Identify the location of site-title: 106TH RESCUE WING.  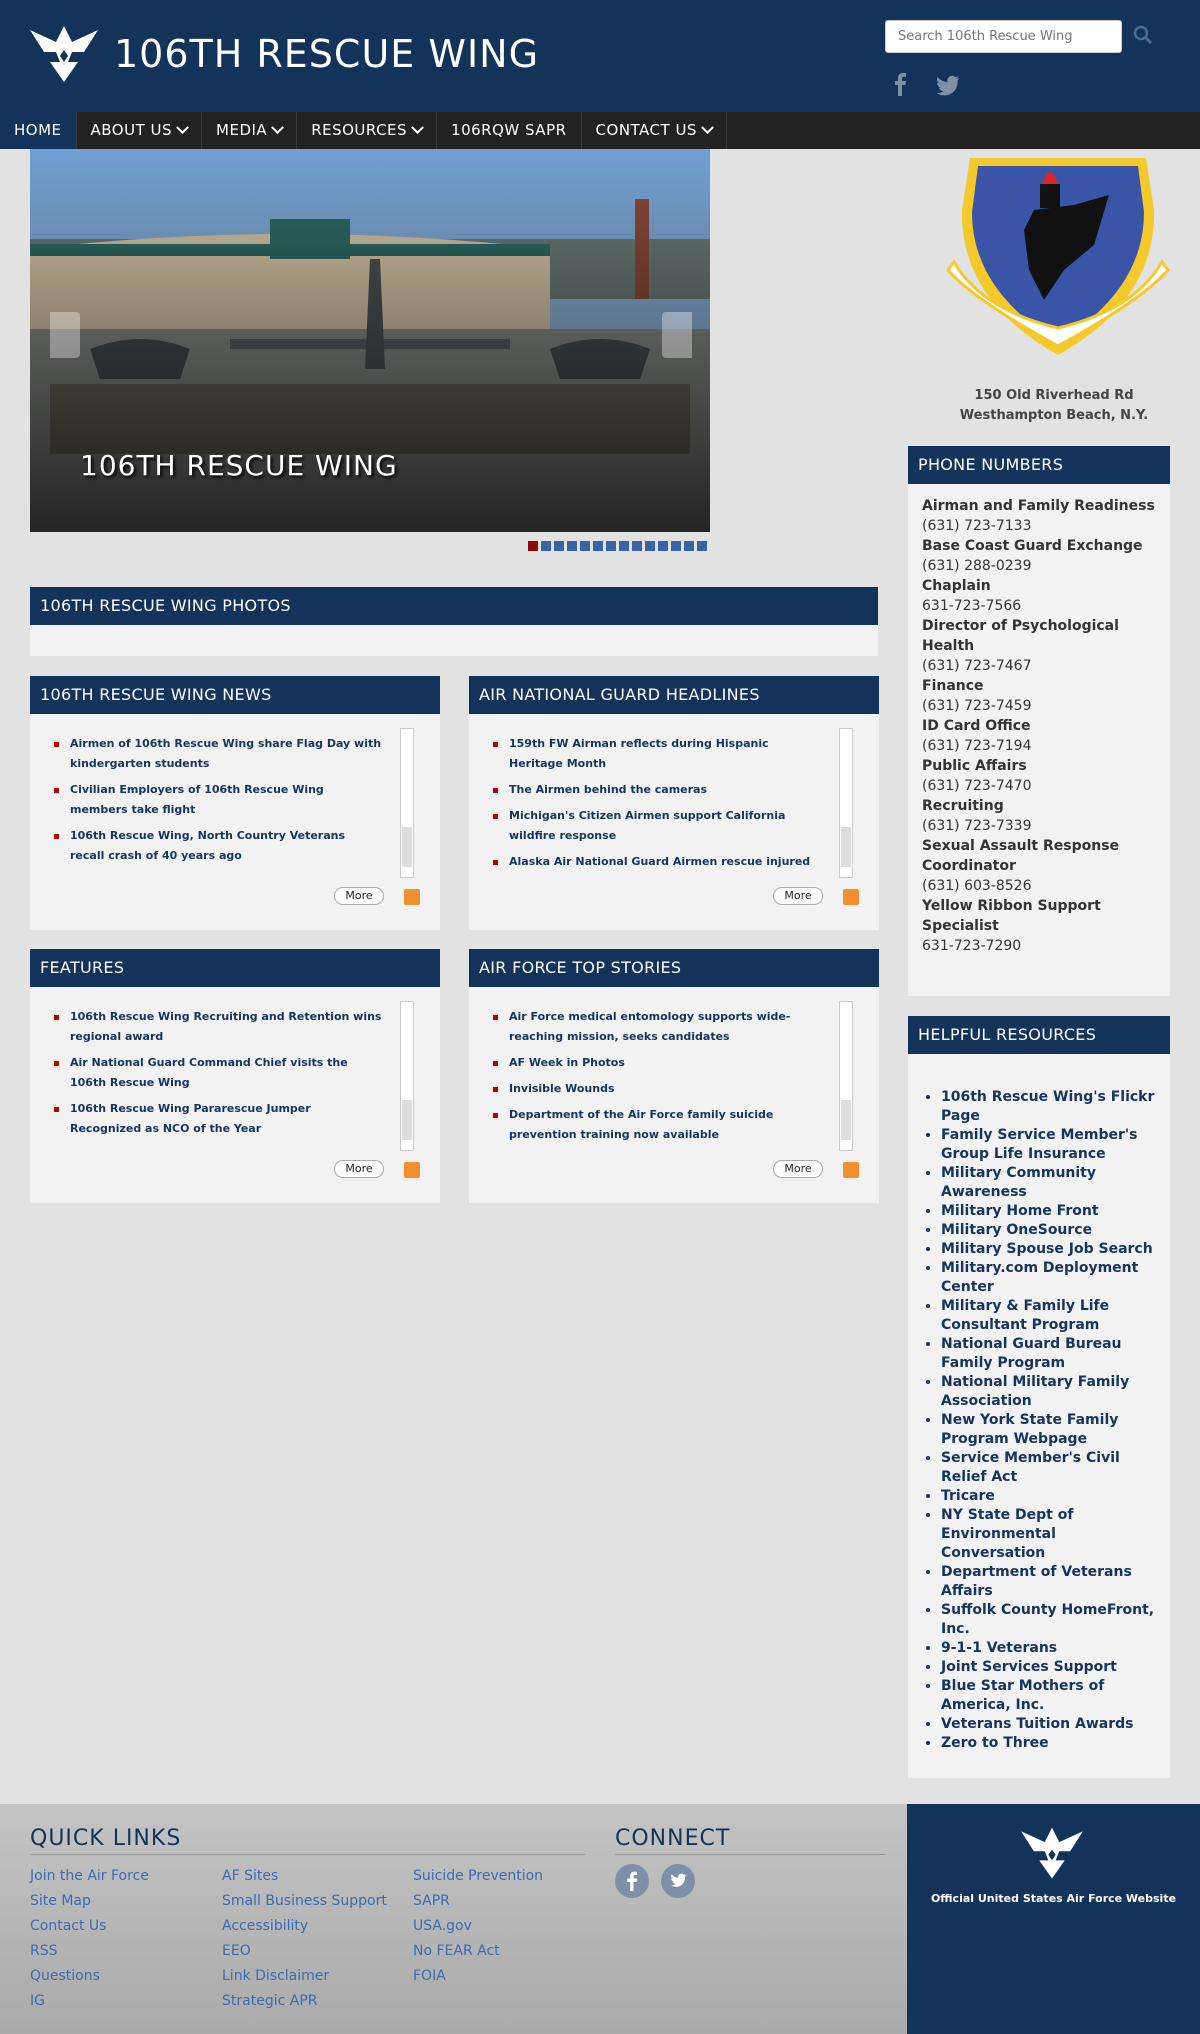
(326, 54).